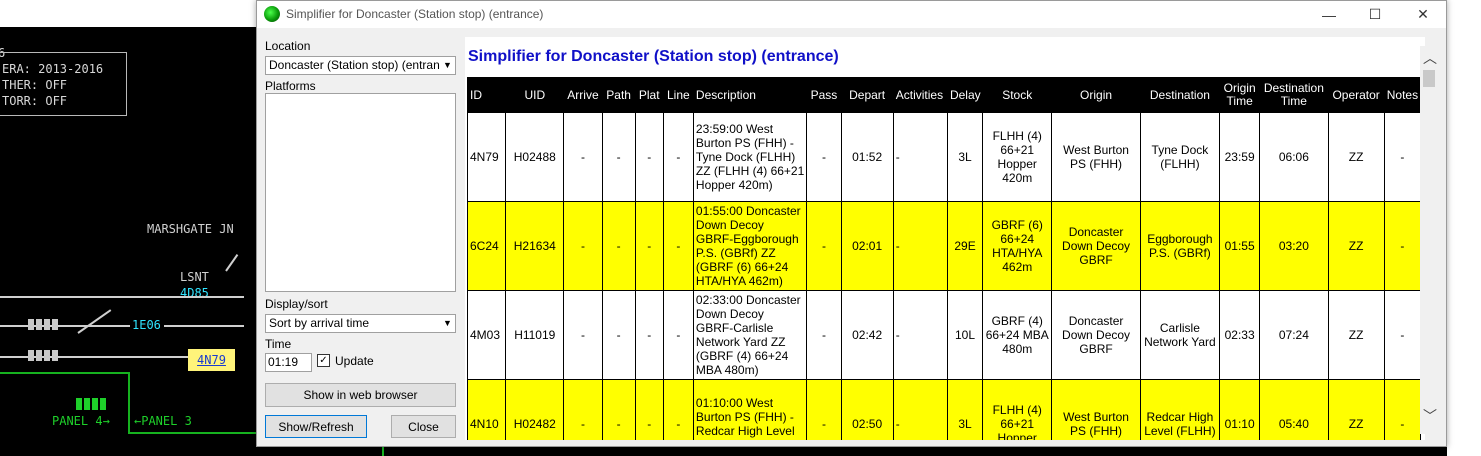 The width and height of the screenshot is (1481, 456). What do you see at coordinates (535, 95) in the screenshot?
I see `column-header: UID` at bounding box center [535, 95].